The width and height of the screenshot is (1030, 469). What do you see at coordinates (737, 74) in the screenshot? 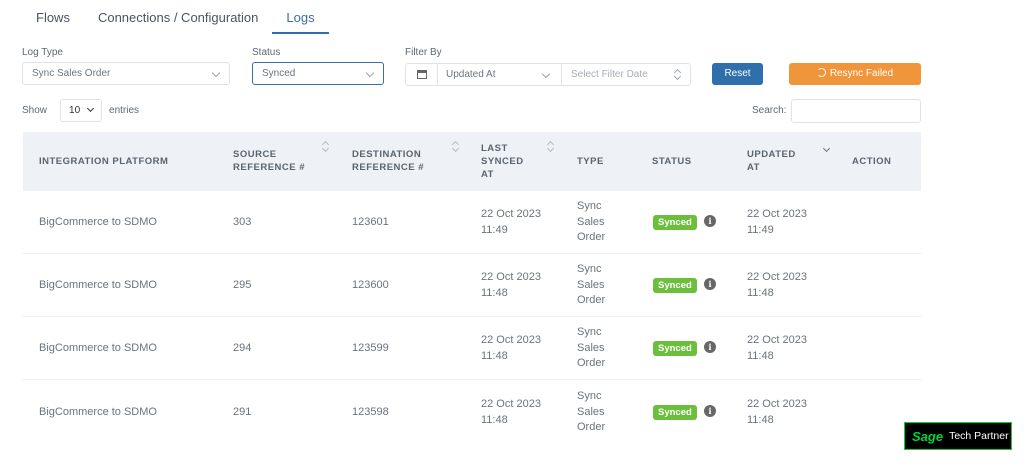
I see `reset-button: Reset` at bounding box center [737, 74].